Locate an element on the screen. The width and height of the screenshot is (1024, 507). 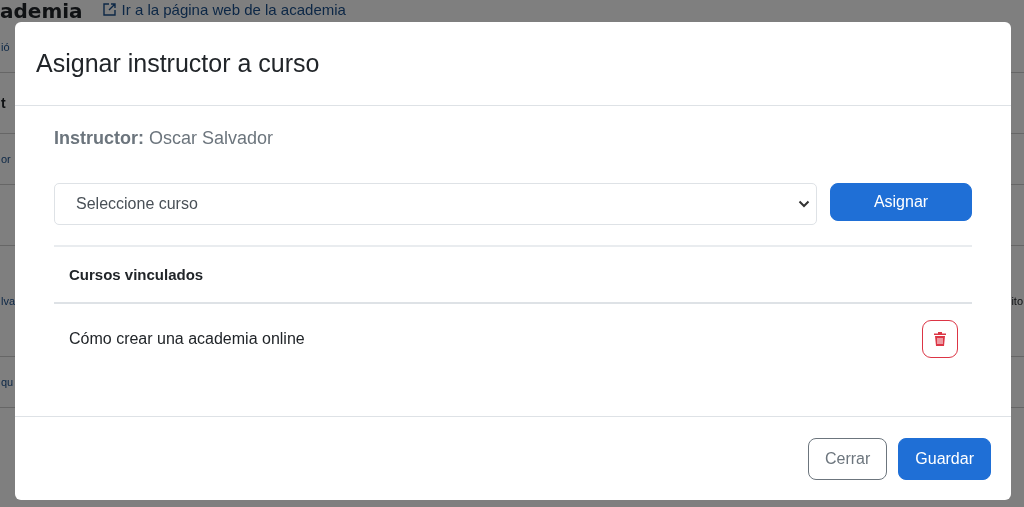
table-cell: ió is located at coordinates (5, 47).